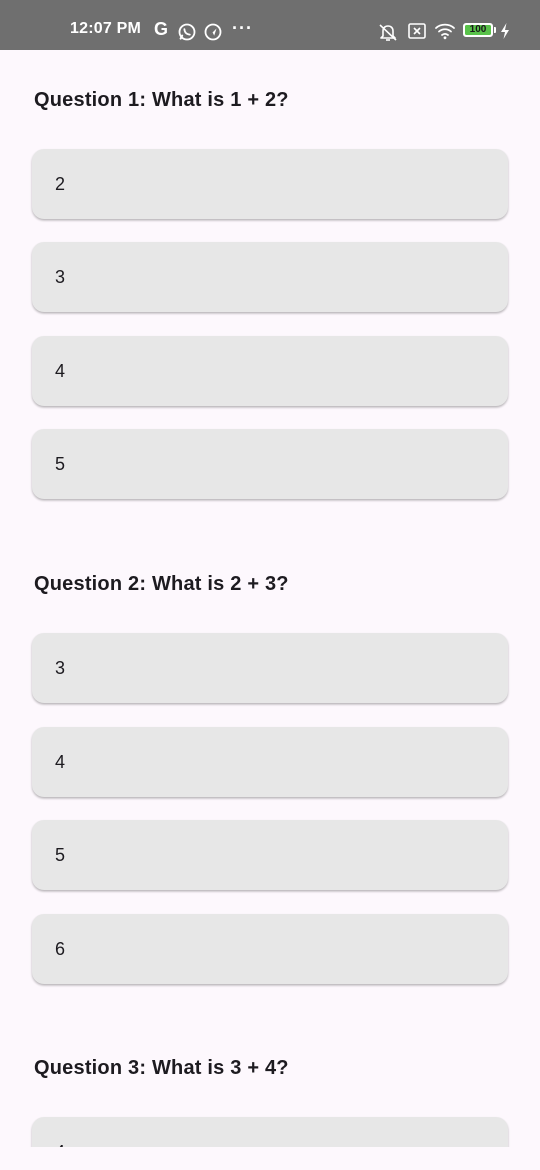 This screenshot has height=1170, width=540. I want to click on battery-icon: 100, so click(478, 30).